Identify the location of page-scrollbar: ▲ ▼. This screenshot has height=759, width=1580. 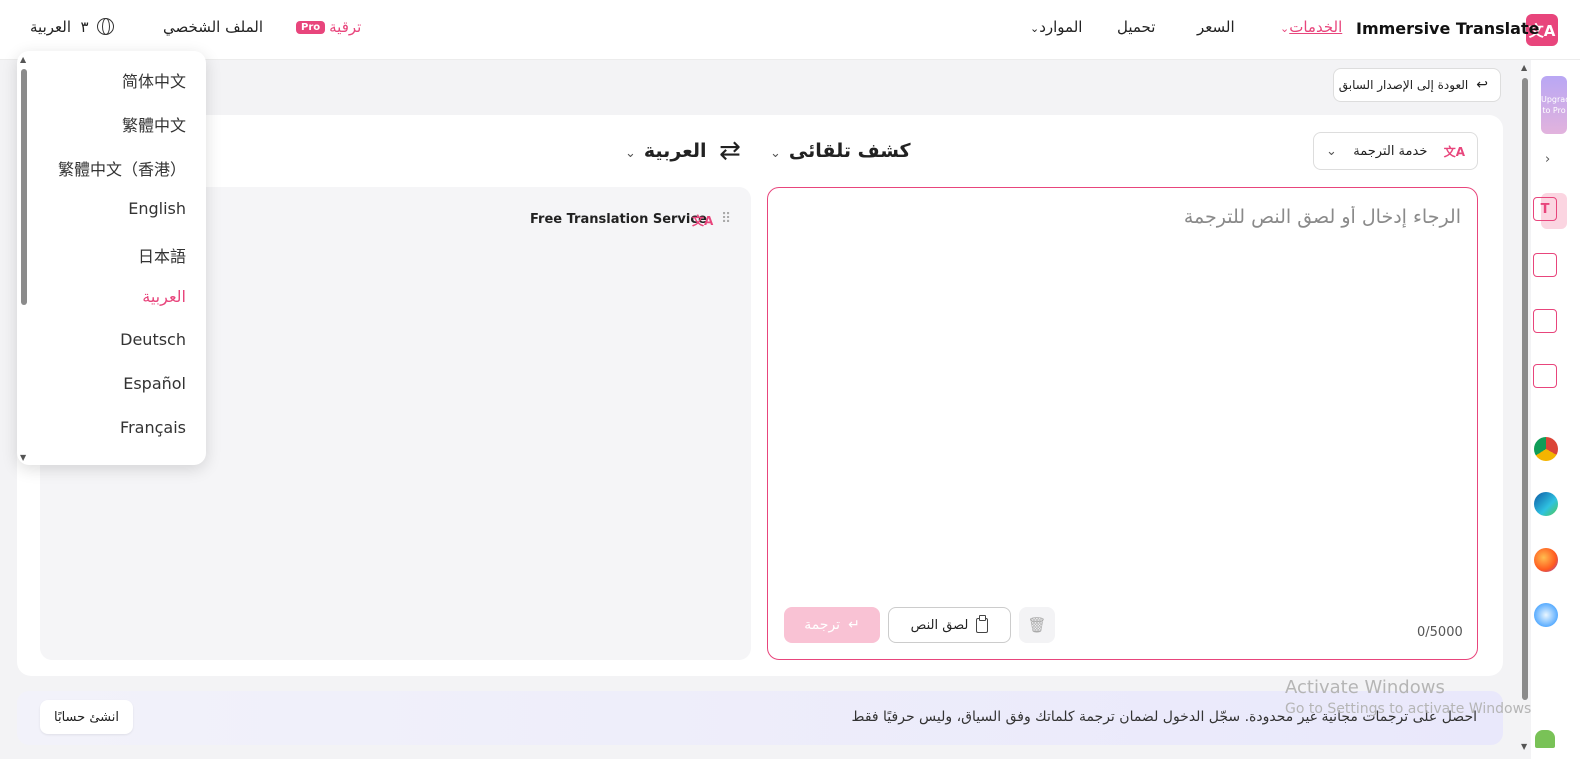
(1525, 407).